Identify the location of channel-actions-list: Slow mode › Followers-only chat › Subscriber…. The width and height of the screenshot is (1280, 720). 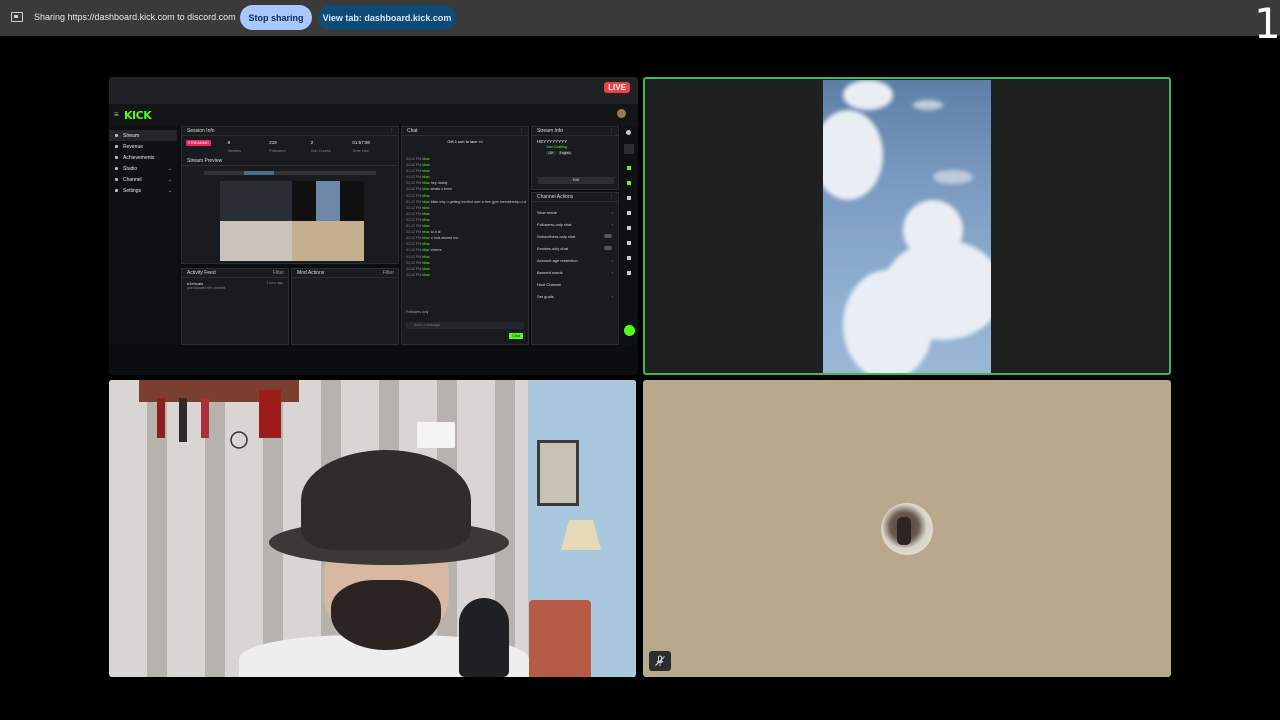
(575, 252).